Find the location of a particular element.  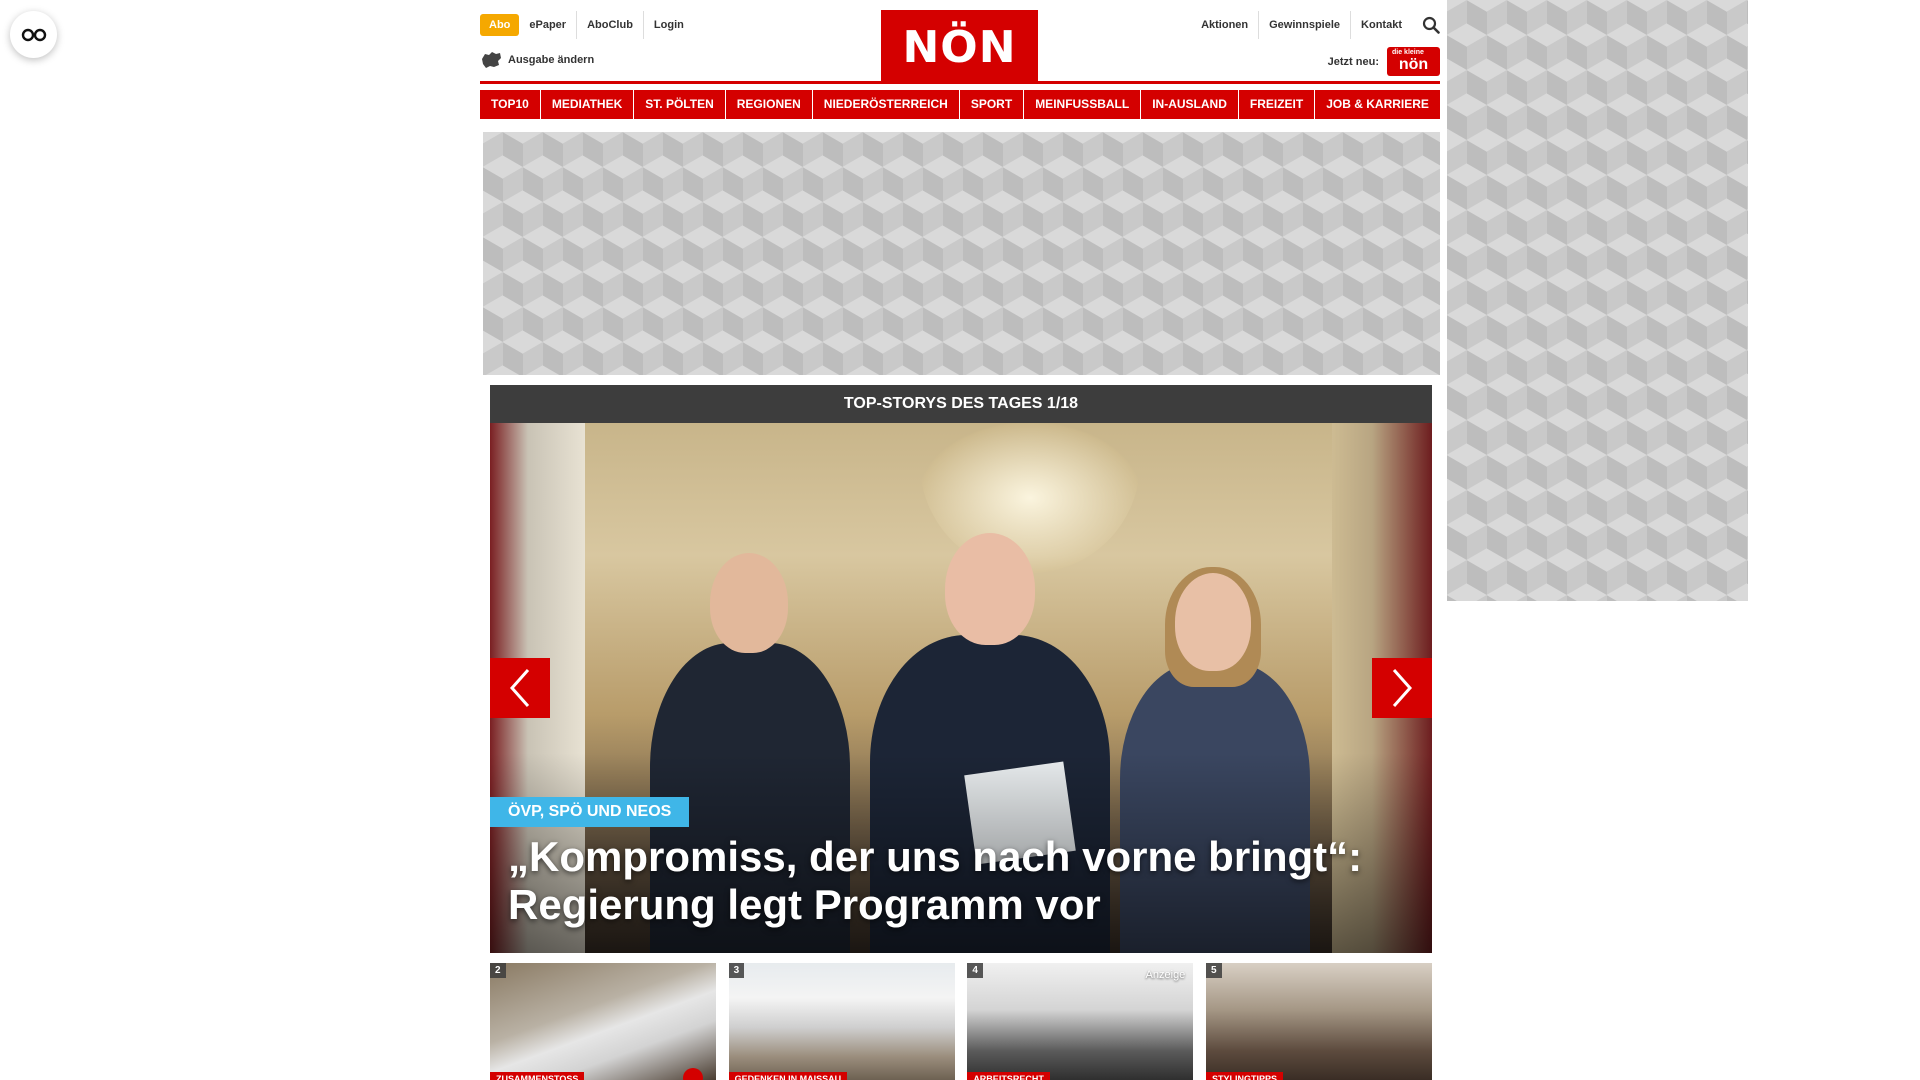

kleine-noen-logo: die kleine nön is located at coordinates (1413, 61).